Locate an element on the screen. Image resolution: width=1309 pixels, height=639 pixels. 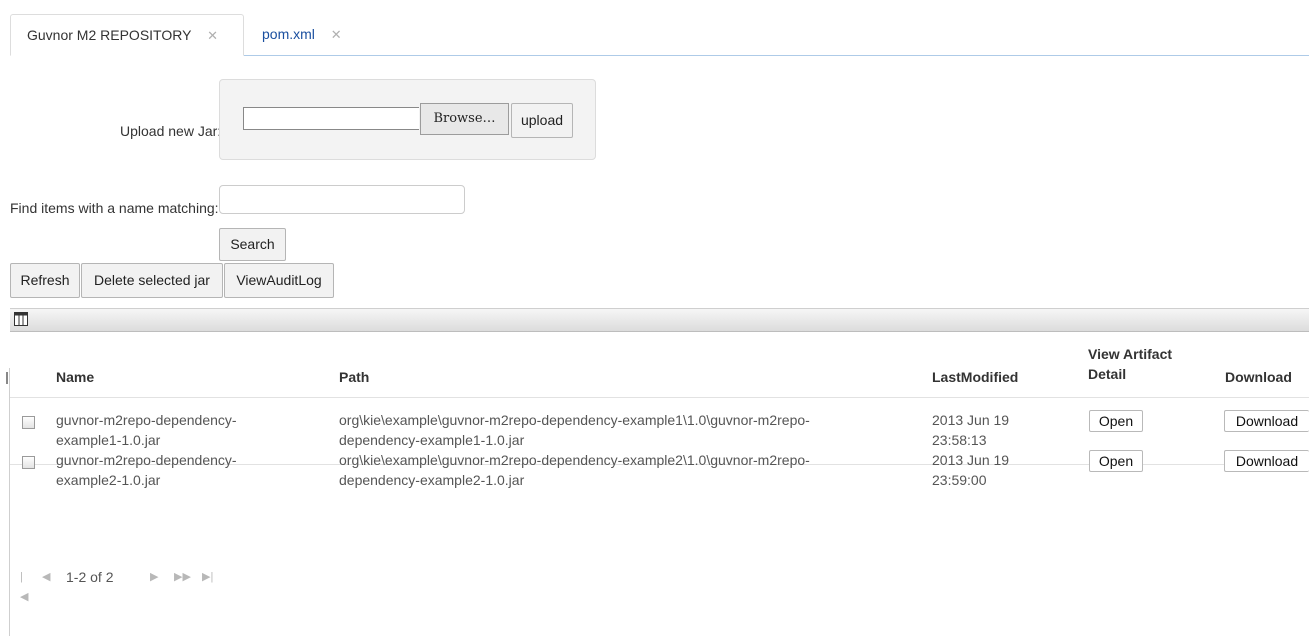
column-header-lastmodified: LastModified is located at coordinates (975, 377).